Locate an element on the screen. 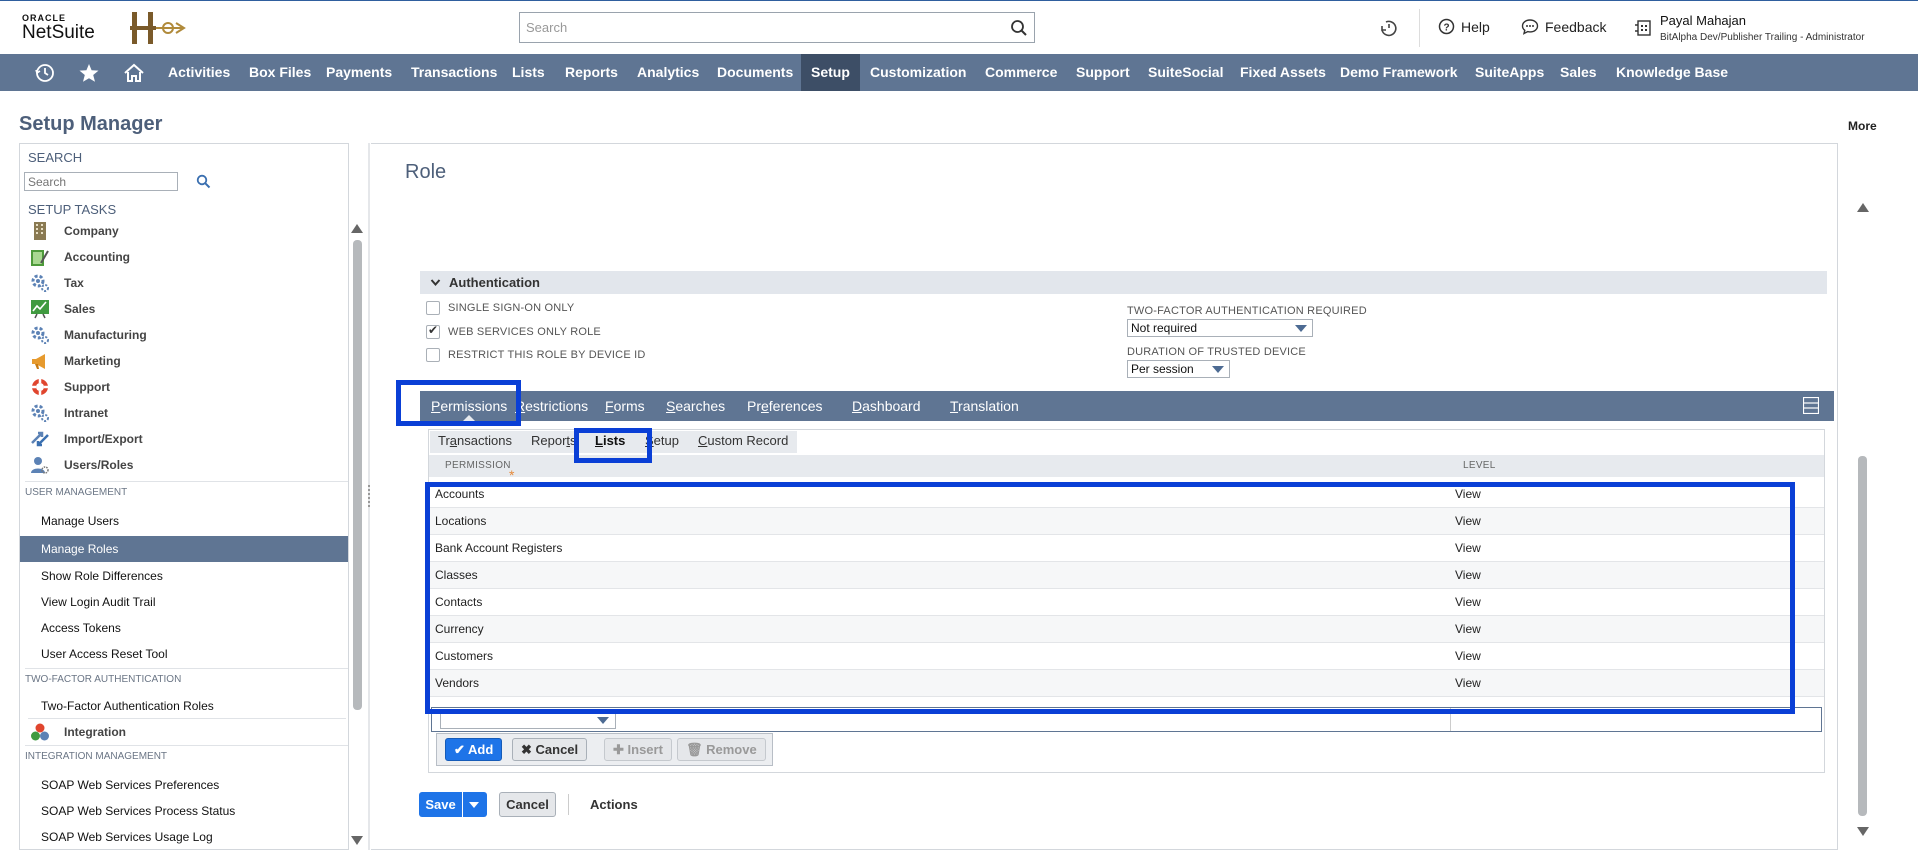 This screenshot has height=861, width=1918. favorites-star-icon is located at coordinates (89, 73).